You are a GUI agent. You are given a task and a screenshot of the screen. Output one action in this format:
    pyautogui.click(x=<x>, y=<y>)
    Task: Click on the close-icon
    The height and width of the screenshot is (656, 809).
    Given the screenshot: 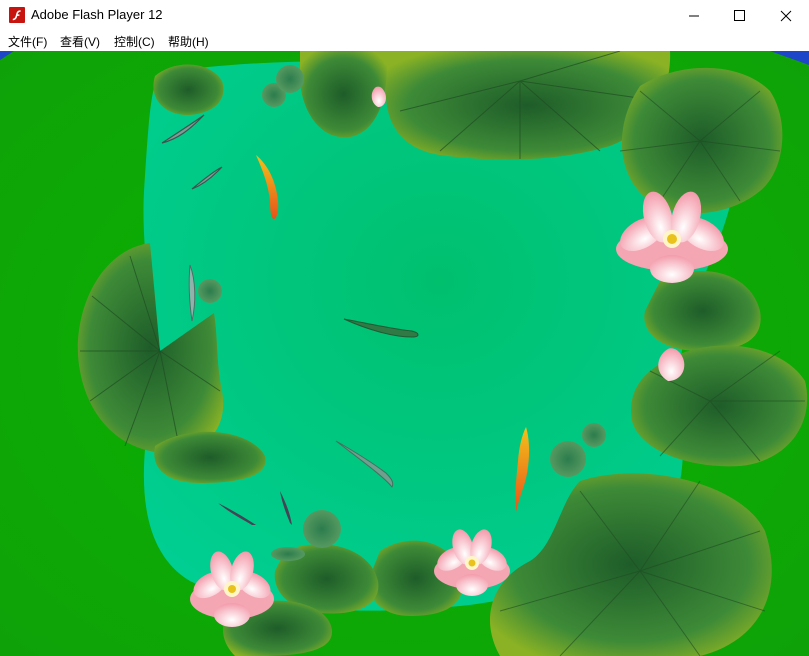 What is the action you would take?
    pyautogui.click(x=786, y=15)
    